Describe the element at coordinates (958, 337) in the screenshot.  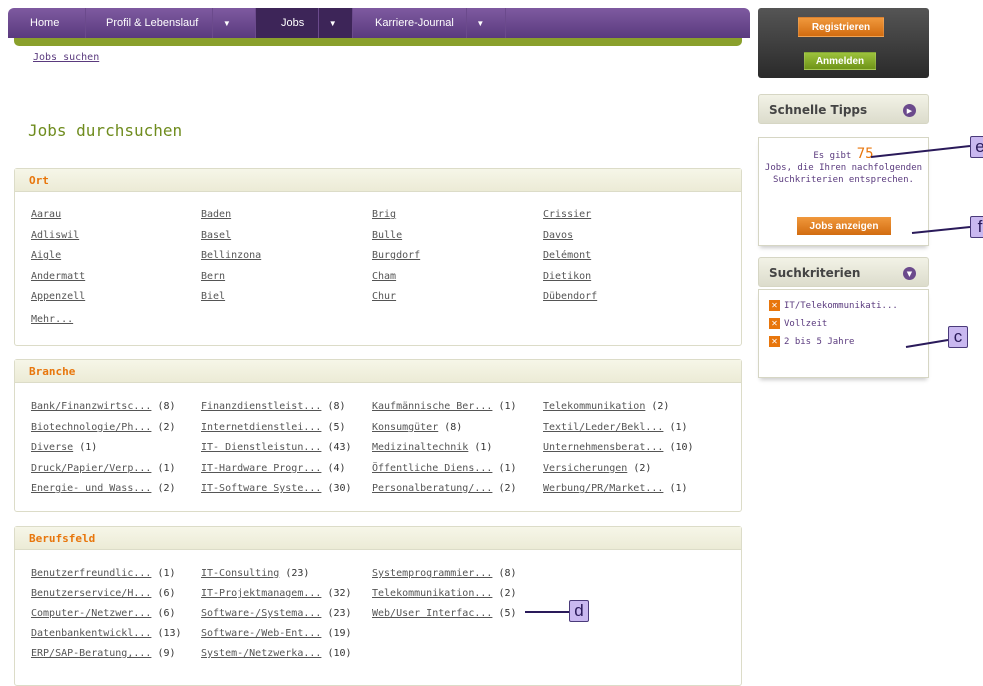
I see `callout-c: c` at that location.